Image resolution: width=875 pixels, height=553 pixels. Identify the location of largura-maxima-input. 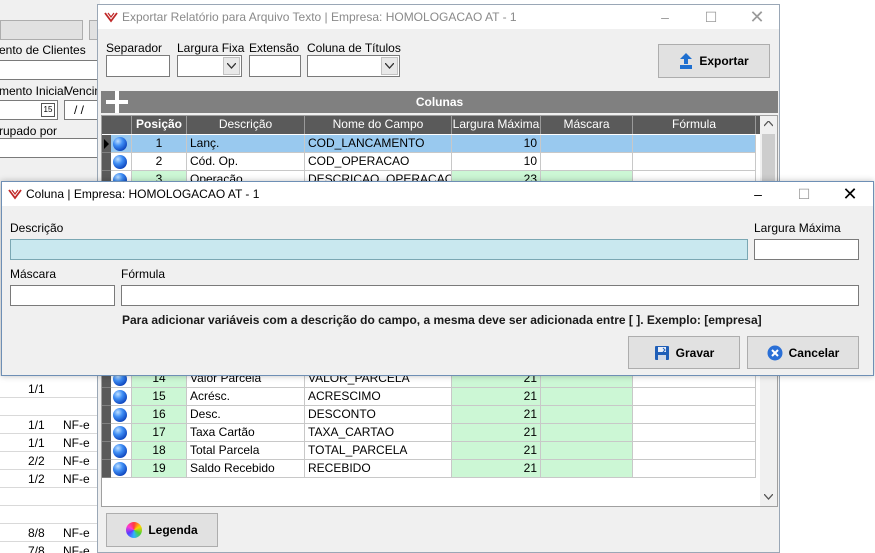
(806, 249).